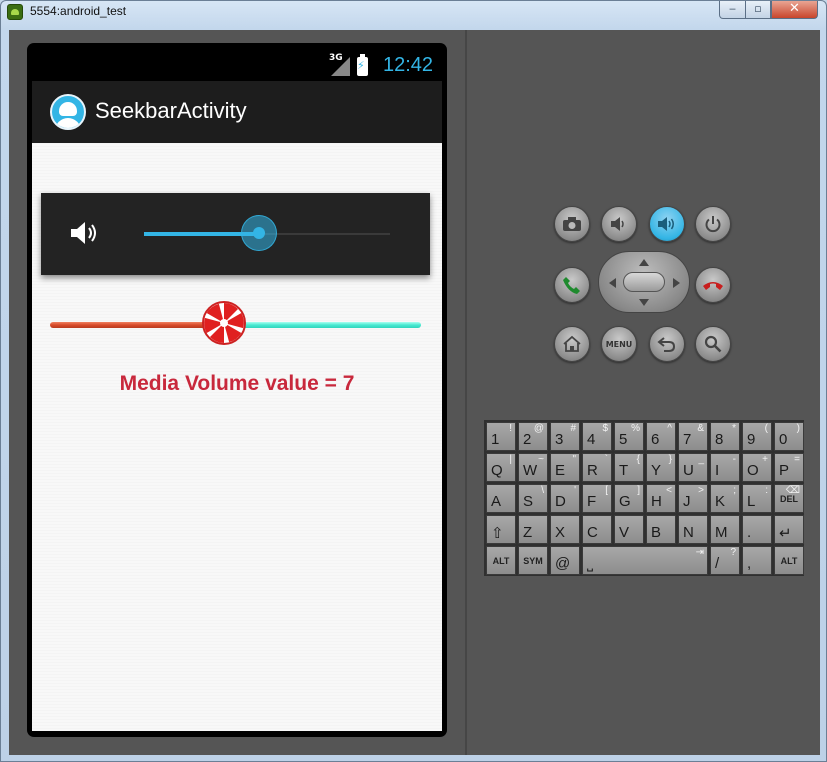 This screenshot has height=762, width=827. What do you see at coordinates (732, 10) in the screenshot?
I see `minimize-button: ‒` at bounding box center [732, 10].